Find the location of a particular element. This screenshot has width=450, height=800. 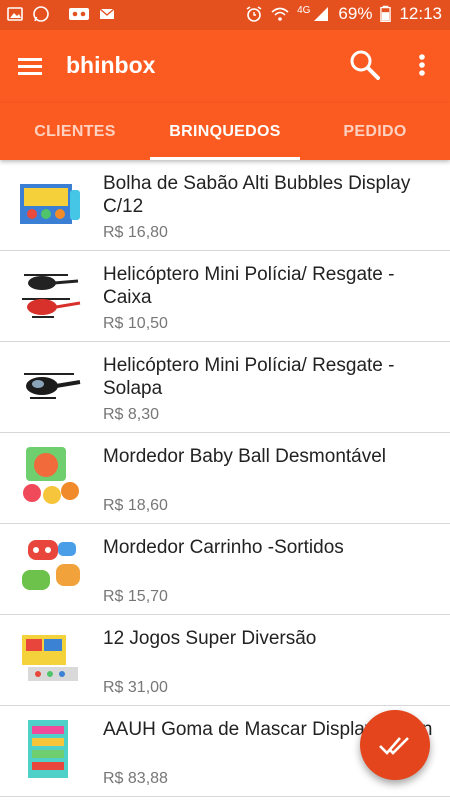

product-name: Mordedor Baby Ball Desmontável is located at coordinates (245, 456).